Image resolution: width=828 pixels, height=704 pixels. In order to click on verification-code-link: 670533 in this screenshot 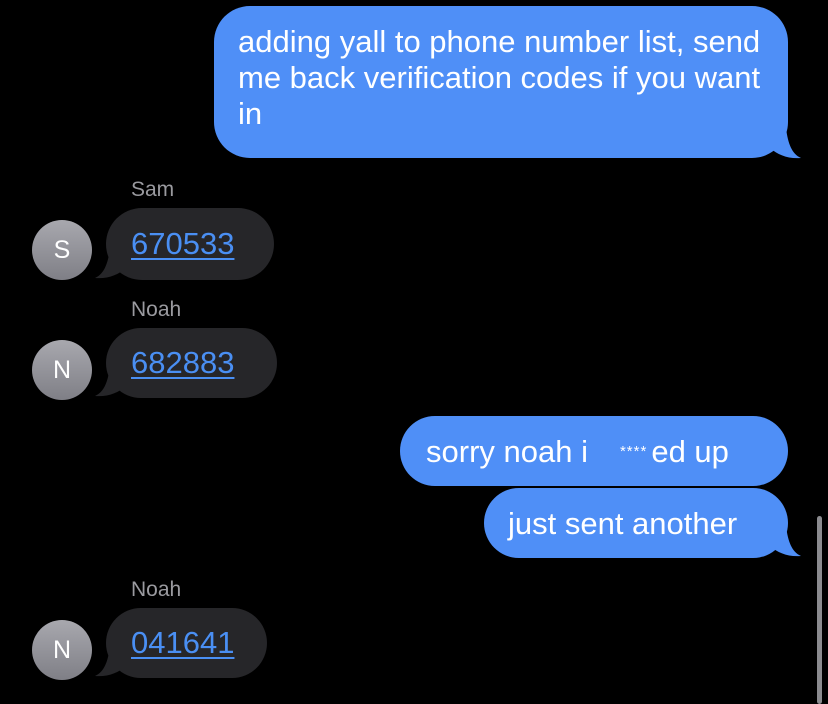, I will do `click(182, 243)`.